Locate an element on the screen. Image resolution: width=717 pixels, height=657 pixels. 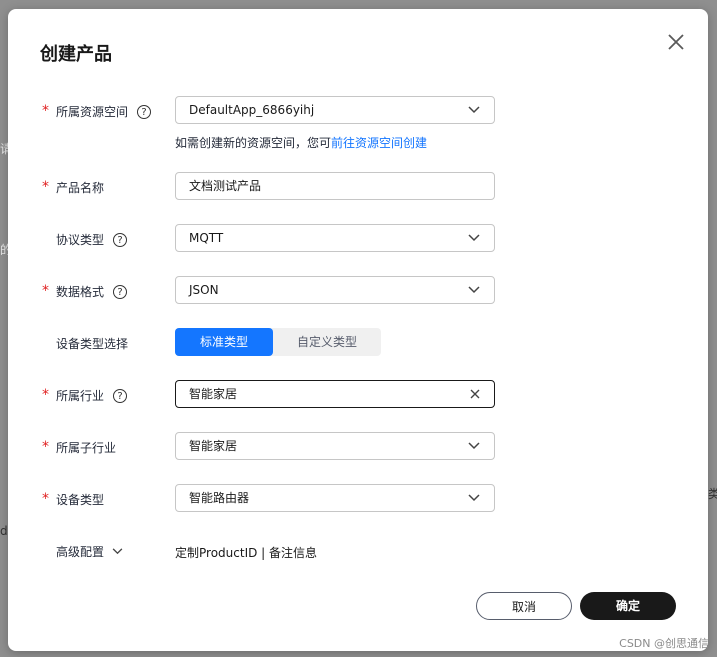
create-space-link: 前往资源空间创建 is located at coordinates (379, 143).